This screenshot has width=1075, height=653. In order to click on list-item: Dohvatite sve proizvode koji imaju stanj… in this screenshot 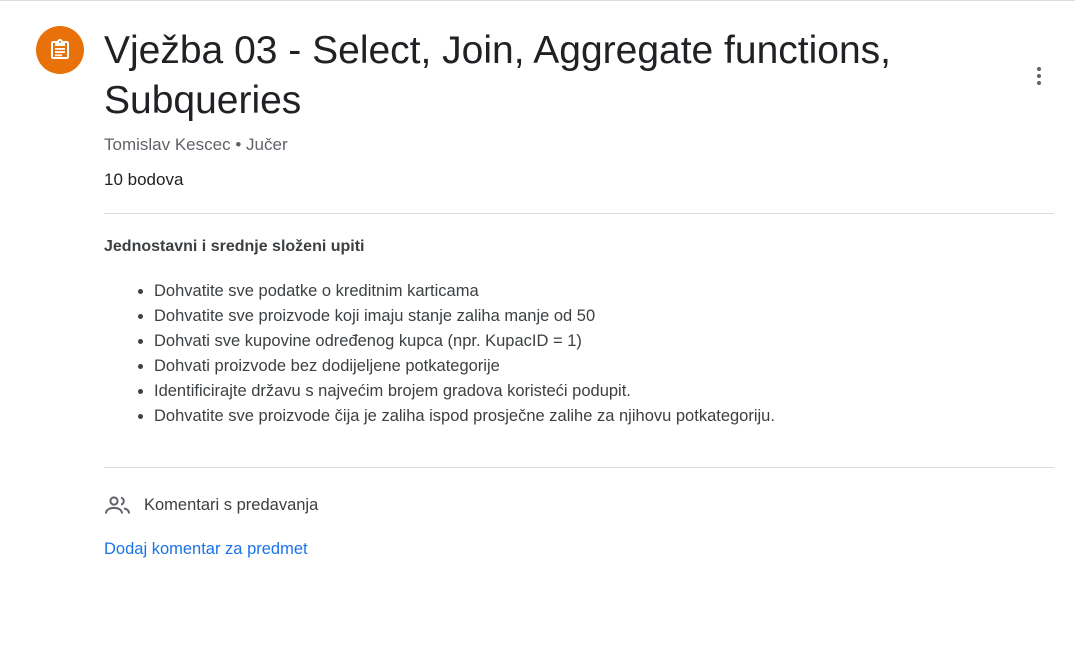, I will do `click(604, 316)`.